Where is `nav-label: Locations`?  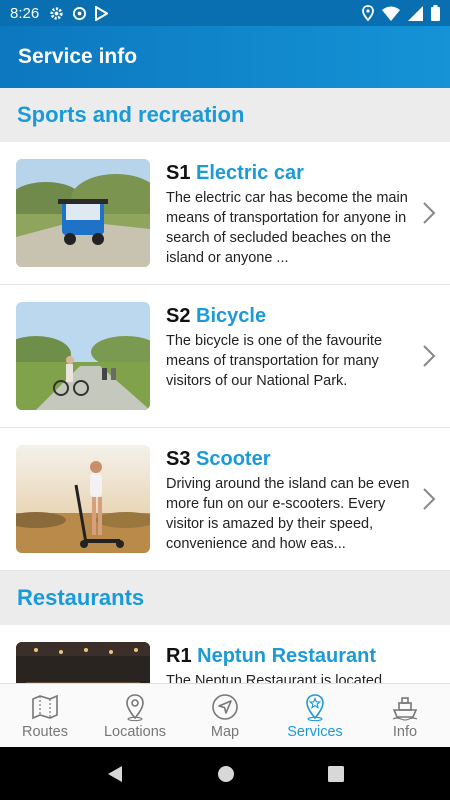 nav-label: Locations is located at coordinates (135, 731).